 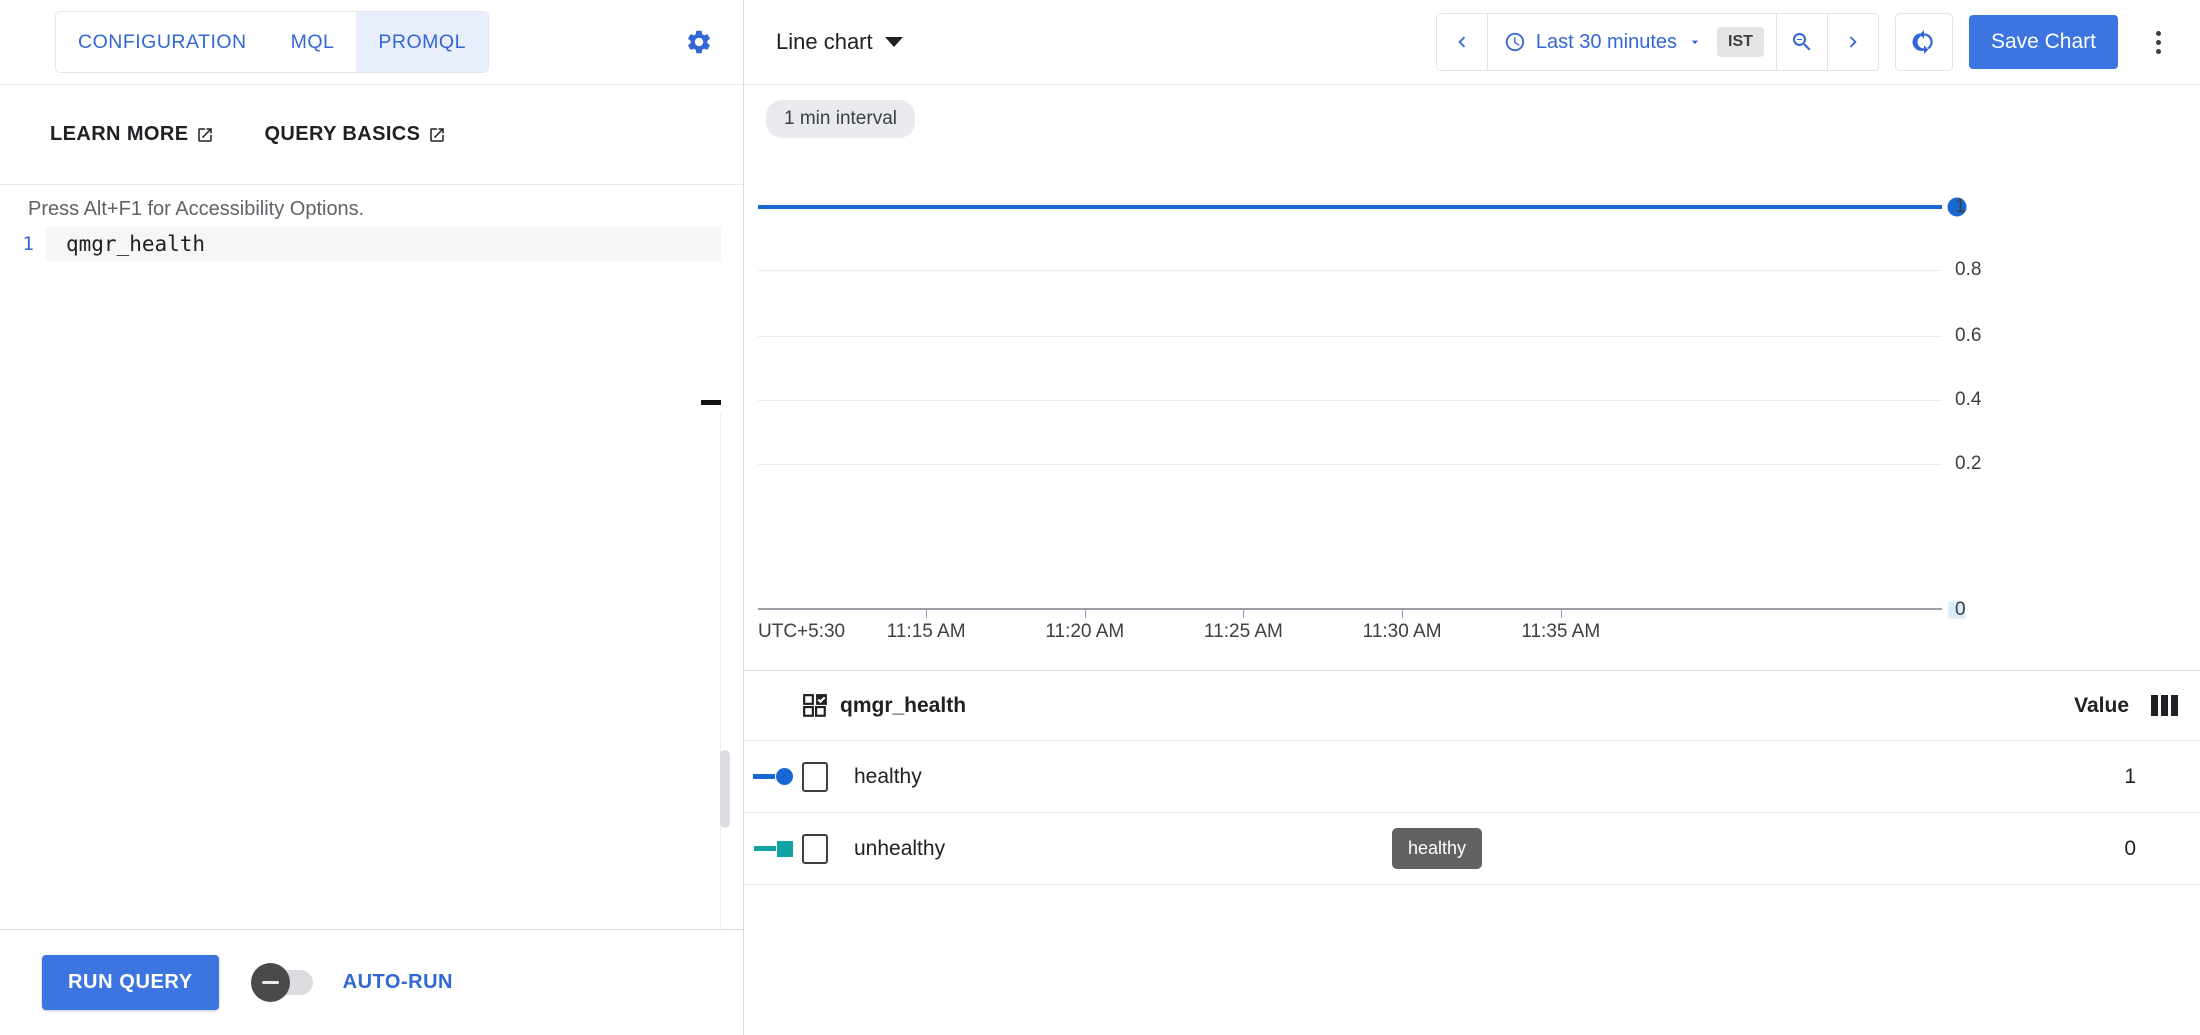 I want to click on interval-chip: 1 min interval, so click(x=840, y=119).